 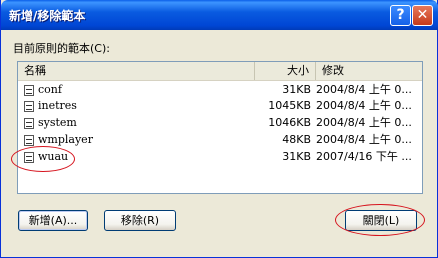 What do you see at coordinates (50, 89) in the screenshot?
I see `template-name: conf` at bounding box center [50, 89].